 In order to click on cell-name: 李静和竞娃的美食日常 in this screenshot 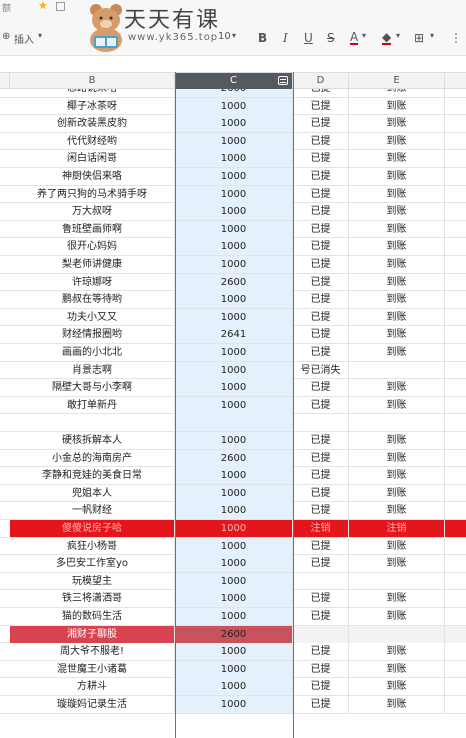, I will do `click(92, 476)`.